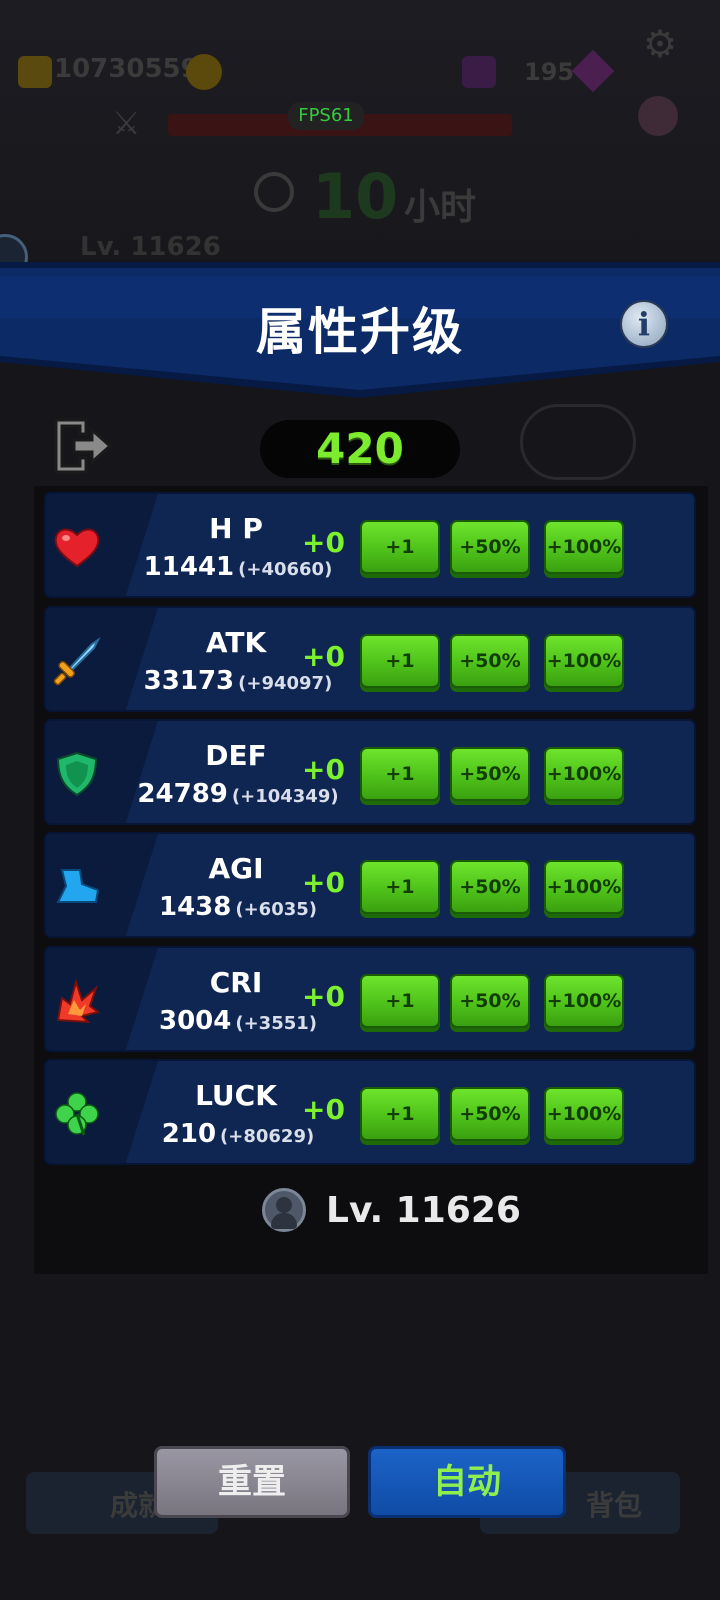 The width and height of the screenshot is (720, 1600). Describe the element at coordinates (274, 192) in the screenshot. I see `stopwatch-icon` at that location.